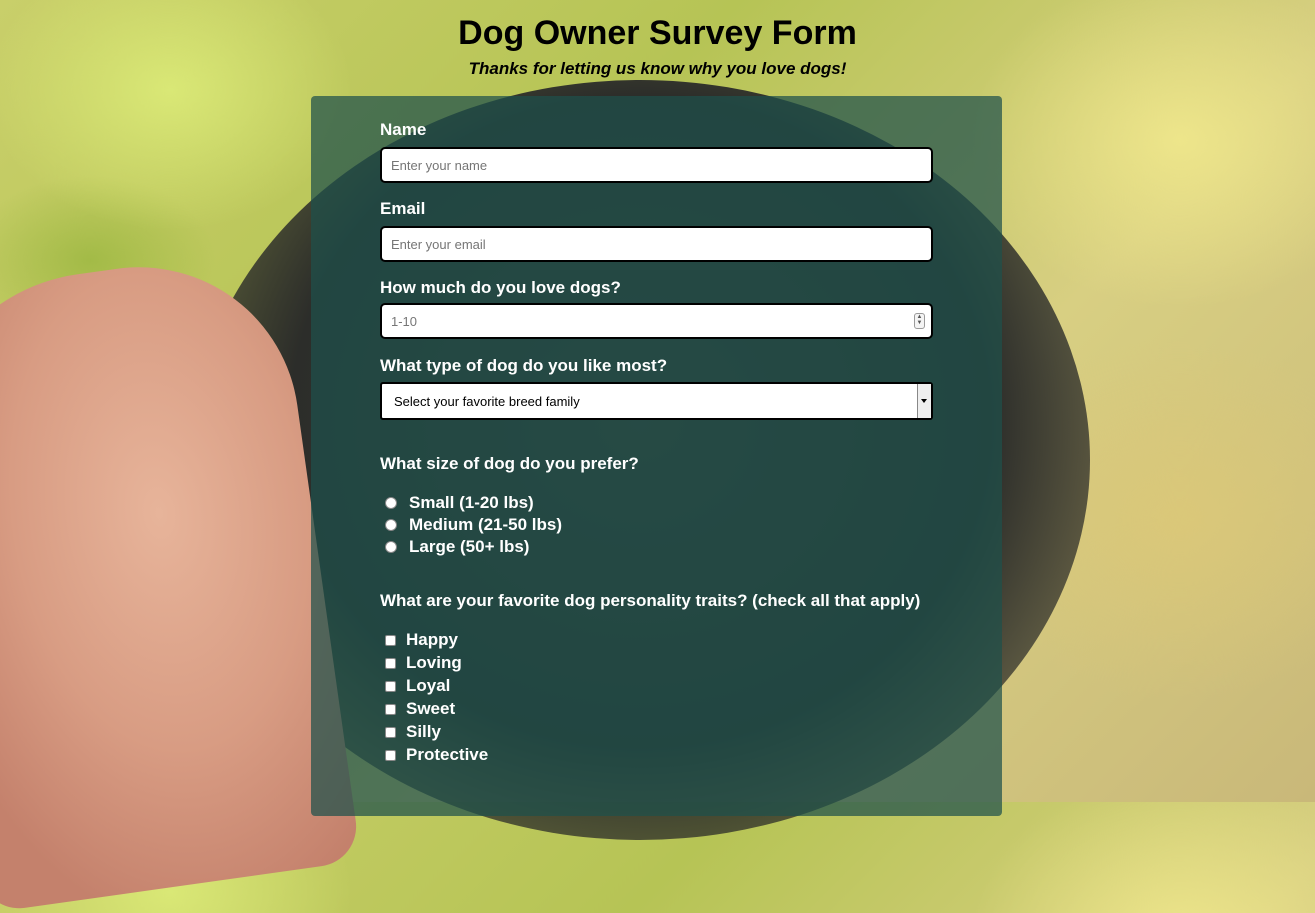 This screenshot has width=1315, height=913. I want to click on chevron-down-icon, so click(924, 401).